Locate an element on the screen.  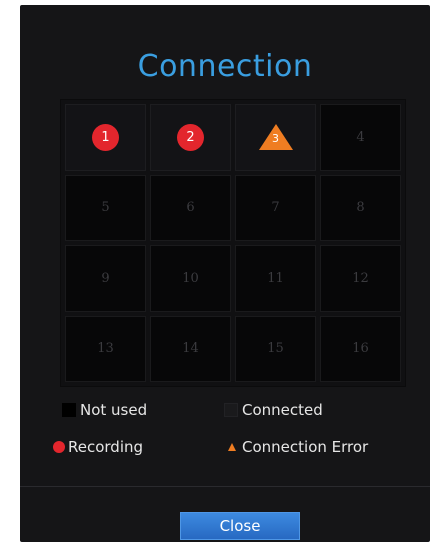
channel-number: 8 is located at coordinates (360, 208).